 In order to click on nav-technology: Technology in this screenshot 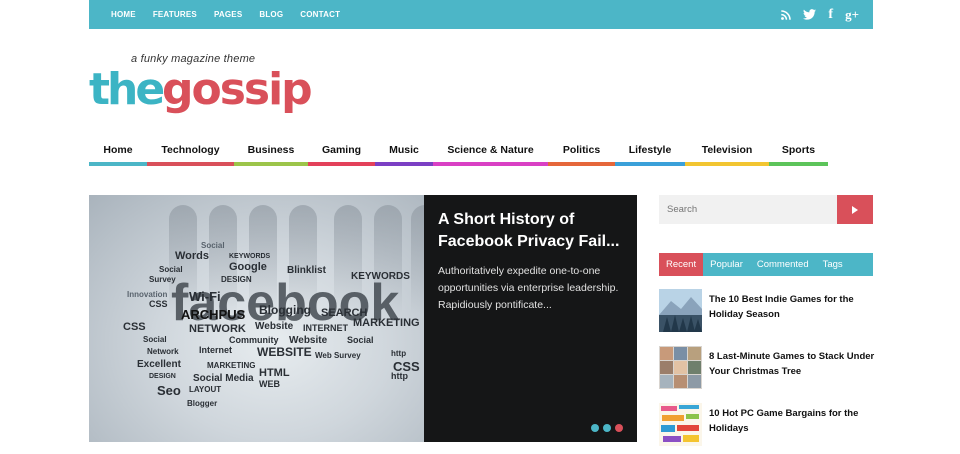, I will do `click(190, 151)`.